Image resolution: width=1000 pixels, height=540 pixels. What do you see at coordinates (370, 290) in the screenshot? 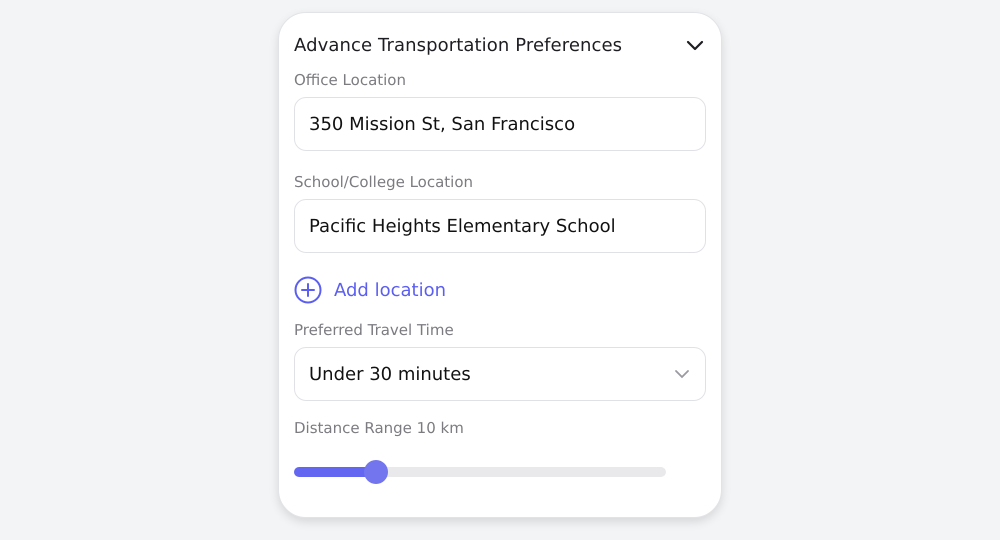
I see `add-location-button: Add location` at bounding box center [370, 290].